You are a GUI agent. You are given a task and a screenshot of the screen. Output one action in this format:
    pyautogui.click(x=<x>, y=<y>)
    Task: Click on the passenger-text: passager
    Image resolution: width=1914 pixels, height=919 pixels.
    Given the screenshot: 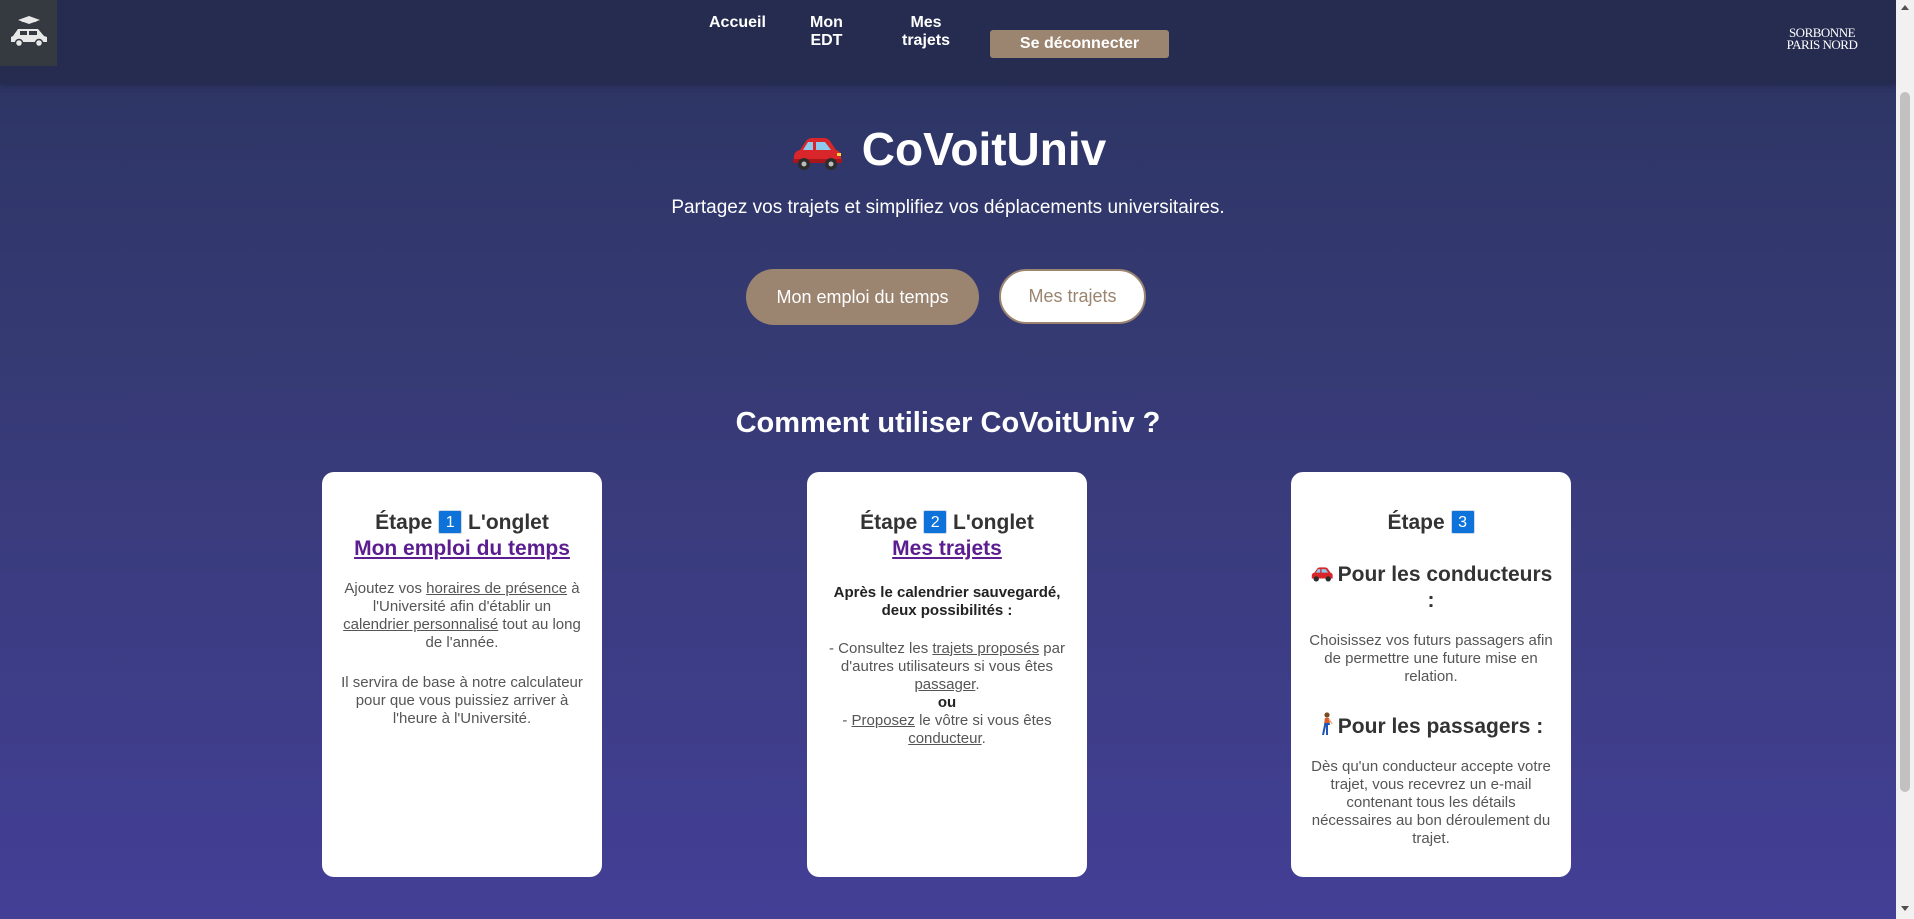 What is the action you would take?
    pyautogui.click(x=945, y=684)
    